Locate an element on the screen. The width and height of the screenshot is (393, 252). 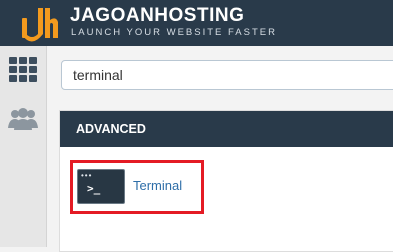
brand-tagline: LAUNCH YOUR WEBSITE FASTER is located at coordinates (174, 32).